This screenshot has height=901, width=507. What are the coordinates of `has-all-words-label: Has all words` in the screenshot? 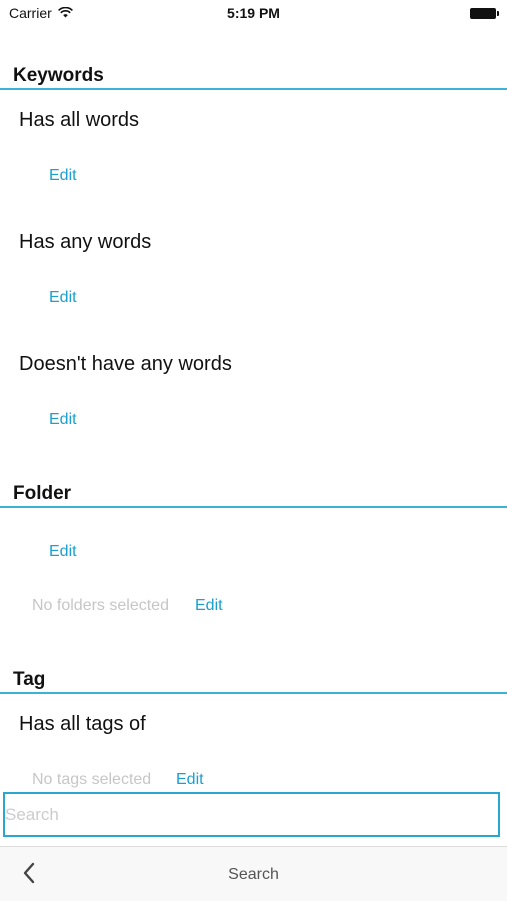 It's located at (79, 120).